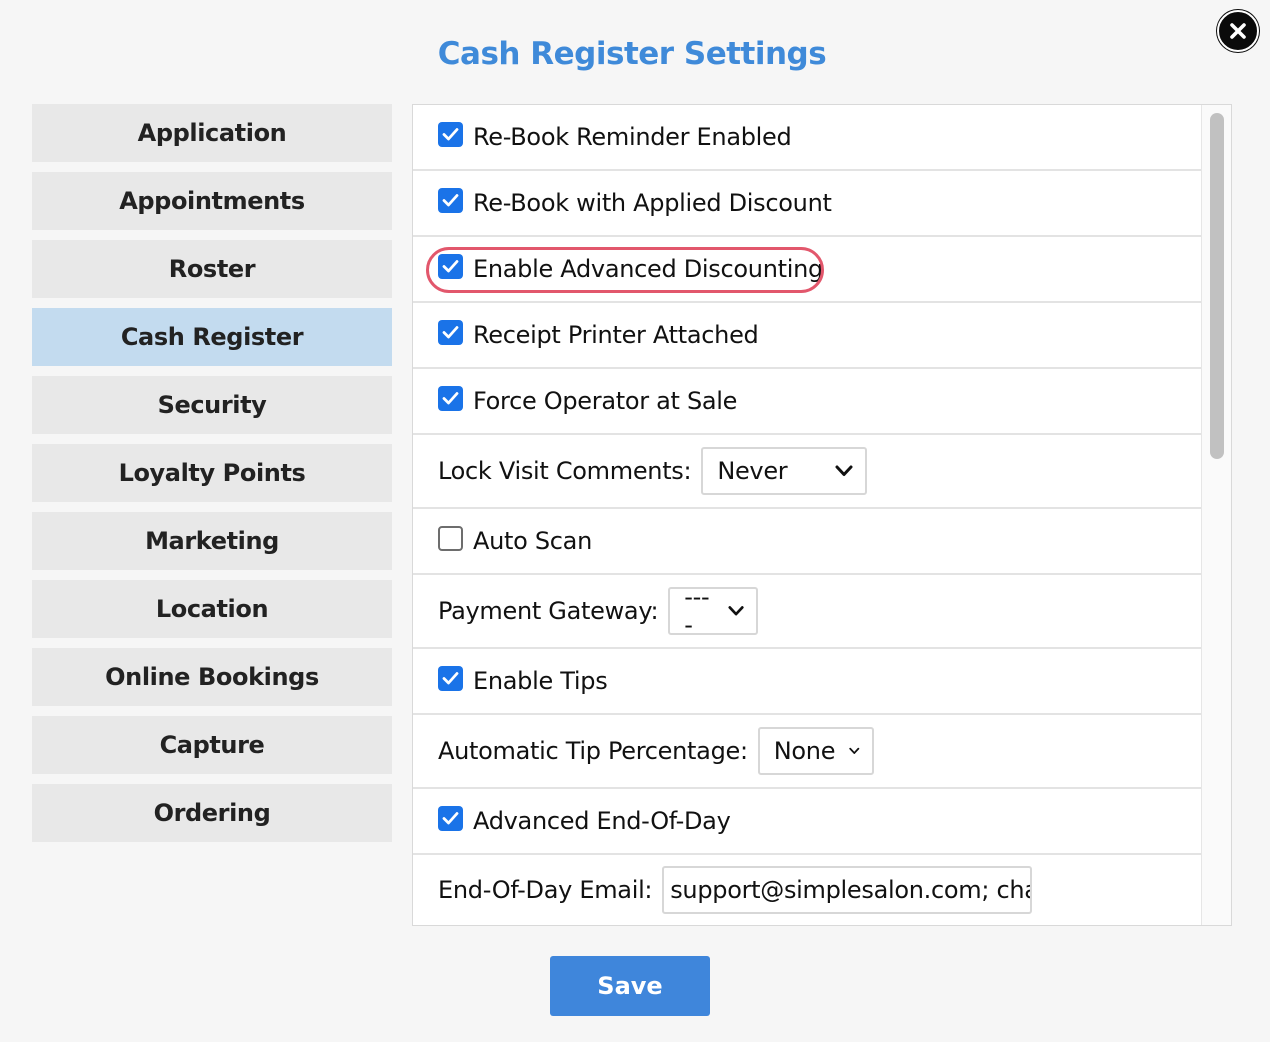 The image size is (1270, 1042). What do you see at coordinates (807, 682) in the screenshot?
I see `setting-row-enable-tips: Enable Tips` at bounding box center [807, 682].